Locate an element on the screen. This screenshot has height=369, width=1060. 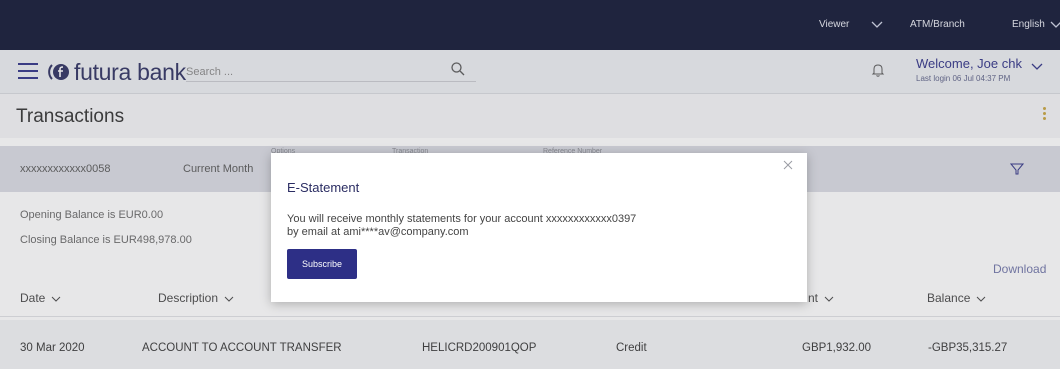
subscribe-button: Subscribe is located at coordinates (322, 264).